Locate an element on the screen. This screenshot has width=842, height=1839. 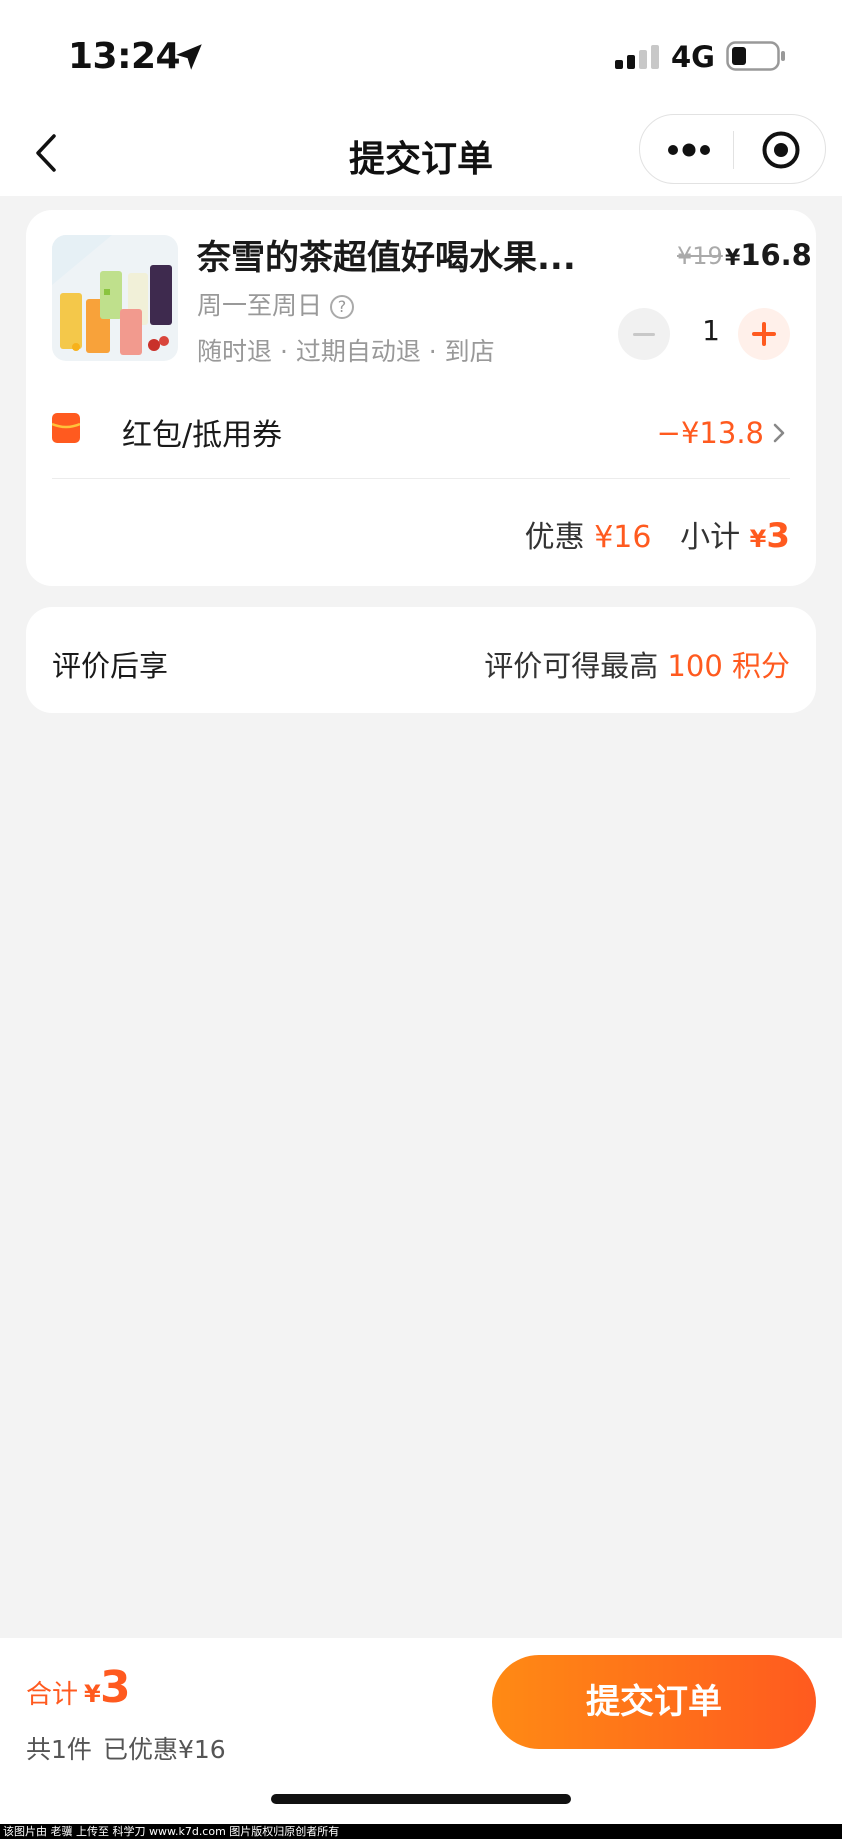
checkout-bar: 合计 ¥ 3 共1件 已优惠¥16 提交订单 is located at coordinates (421, 1738).